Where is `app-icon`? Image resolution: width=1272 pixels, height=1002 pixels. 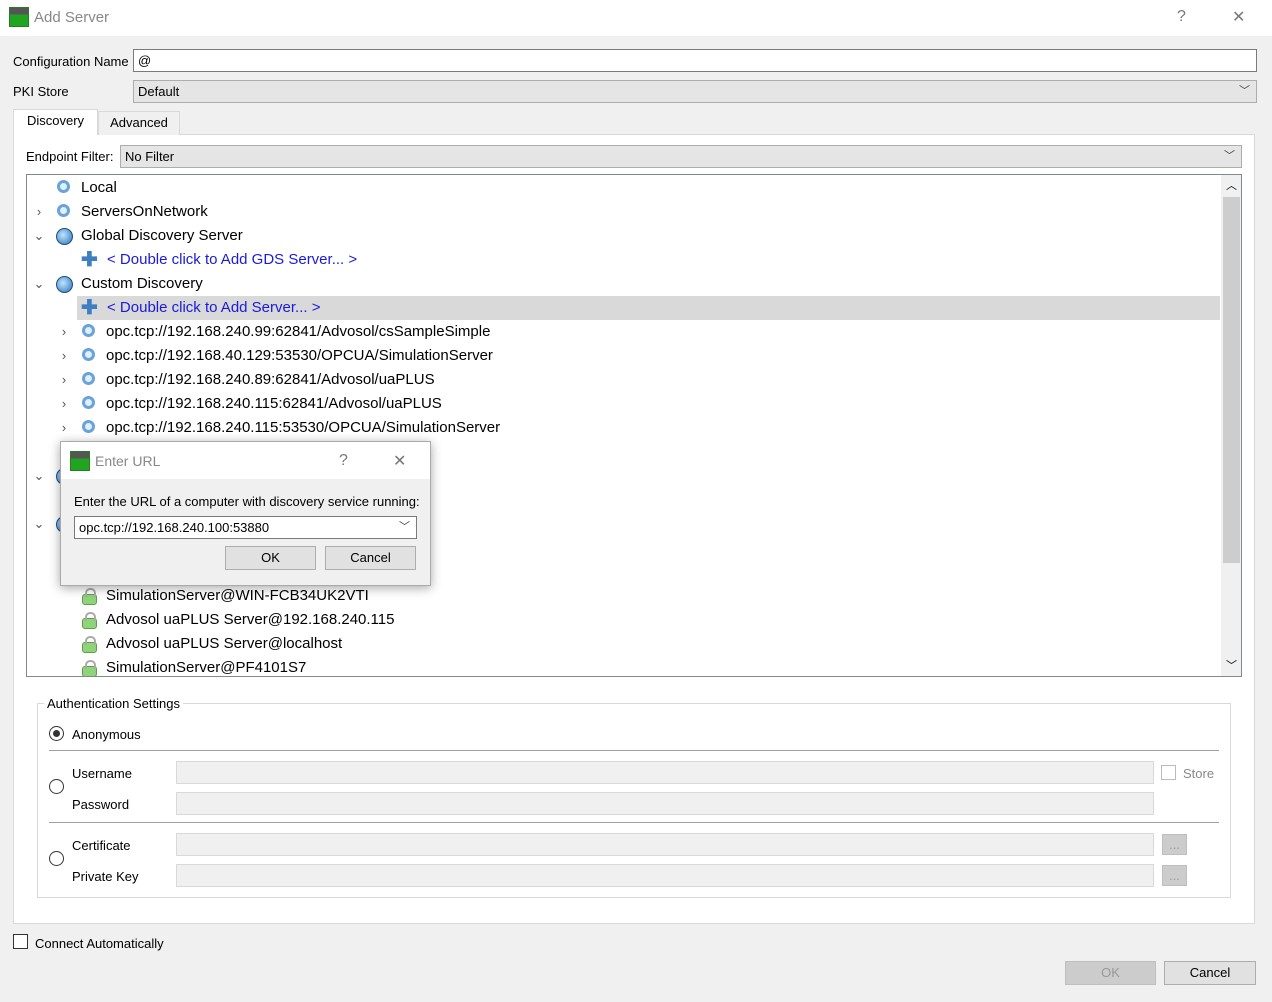
app-icon is located at coordinates (19, 17).